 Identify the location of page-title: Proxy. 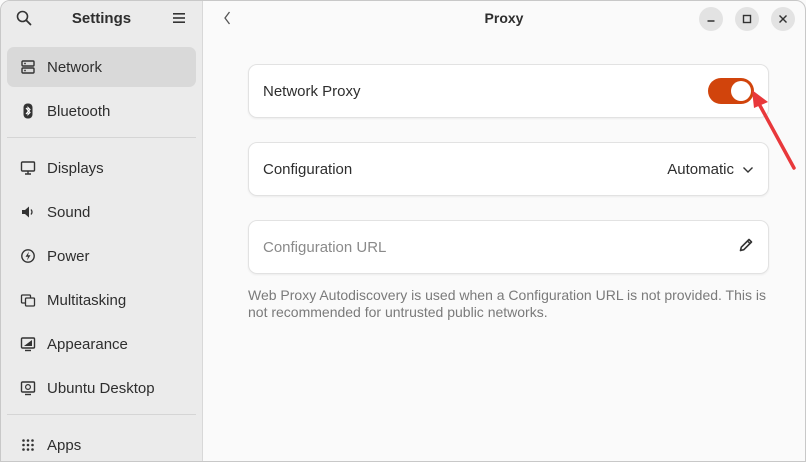
(504, 18).